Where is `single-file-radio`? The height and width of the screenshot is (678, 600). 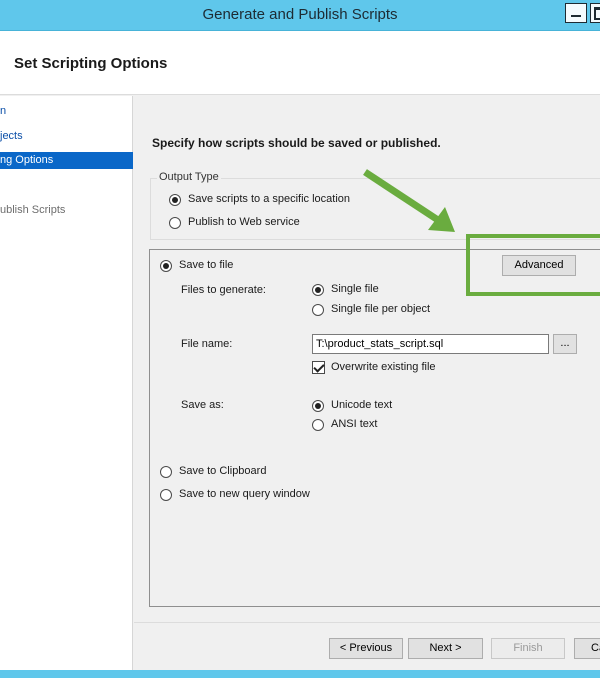 single-file-radio is located at coordinates (318, 290).